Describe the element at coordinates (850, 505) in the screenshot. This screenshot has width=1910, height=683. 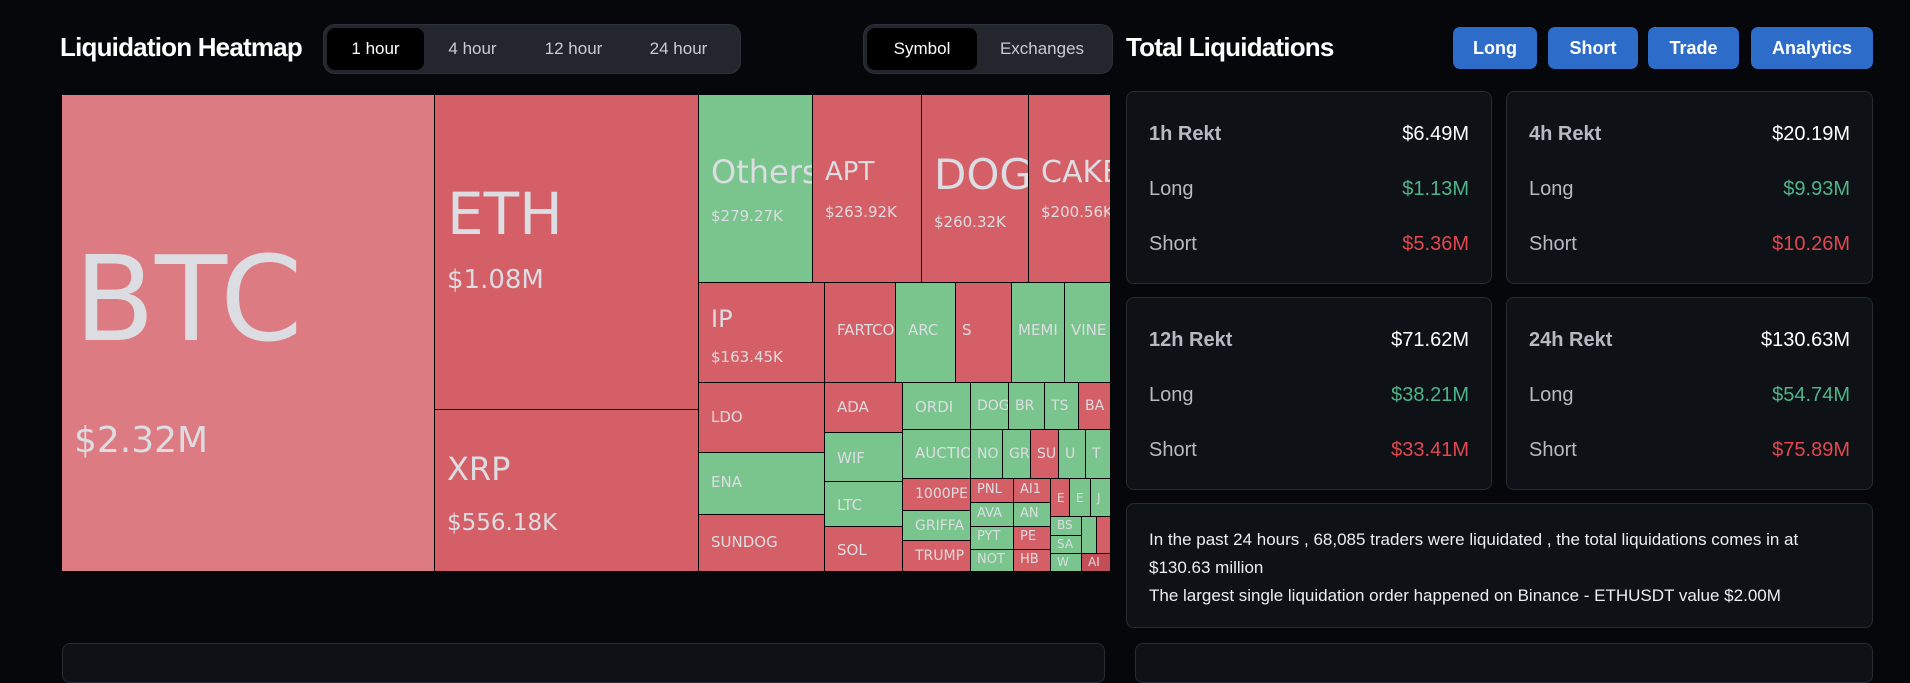
I see `treemap-cell-symbol: LTC` at that location.